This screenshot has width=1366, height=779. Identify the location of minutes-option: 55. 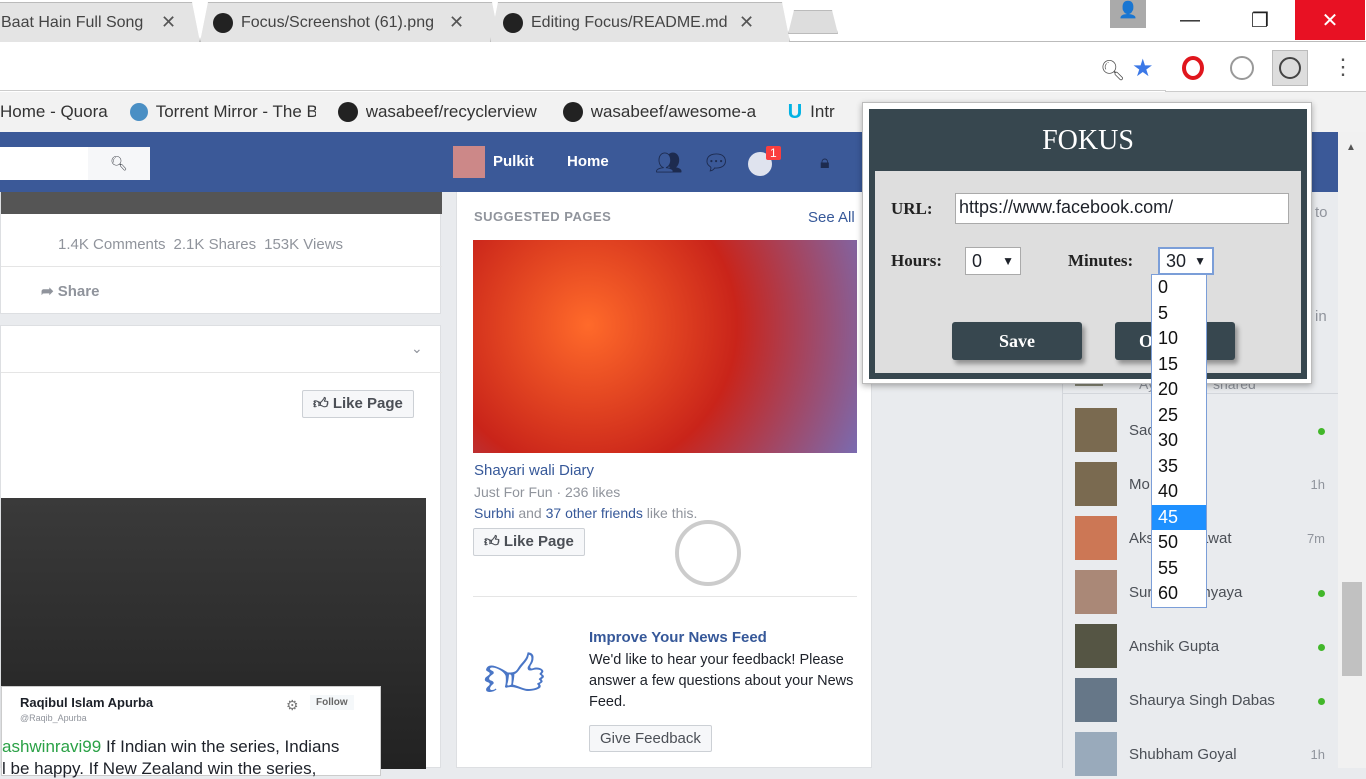
(1179, 569).